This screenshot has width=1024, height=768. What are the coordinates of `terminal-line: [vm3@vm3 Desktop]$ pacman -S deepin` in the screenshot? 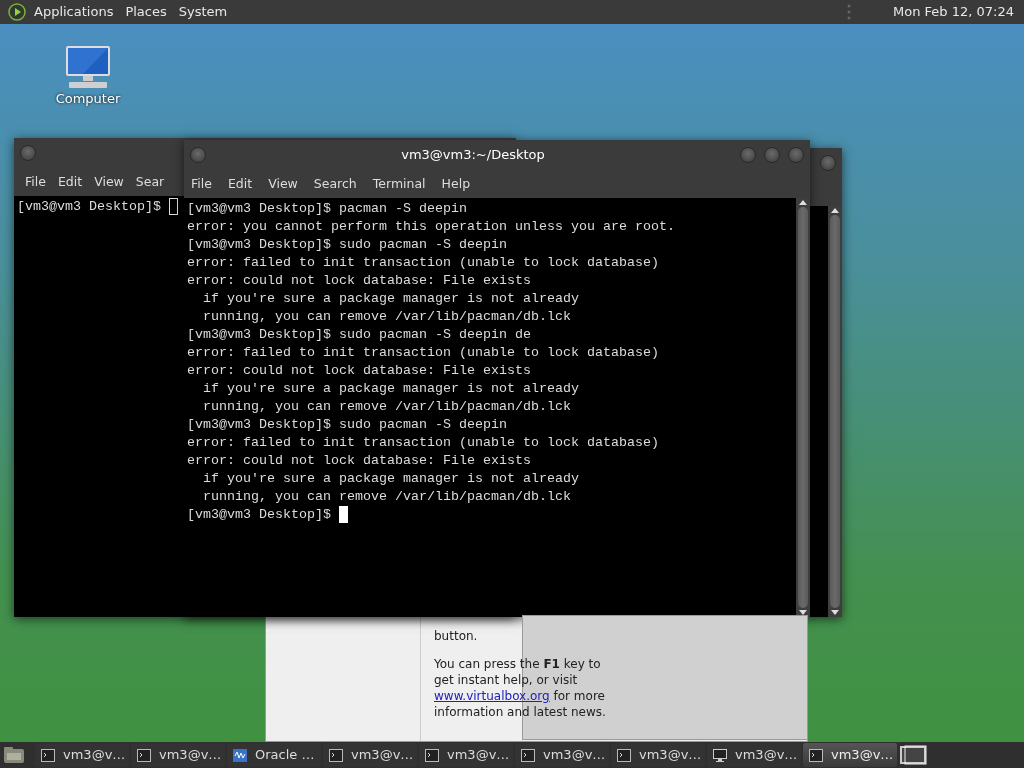 It's located at (327, 209).